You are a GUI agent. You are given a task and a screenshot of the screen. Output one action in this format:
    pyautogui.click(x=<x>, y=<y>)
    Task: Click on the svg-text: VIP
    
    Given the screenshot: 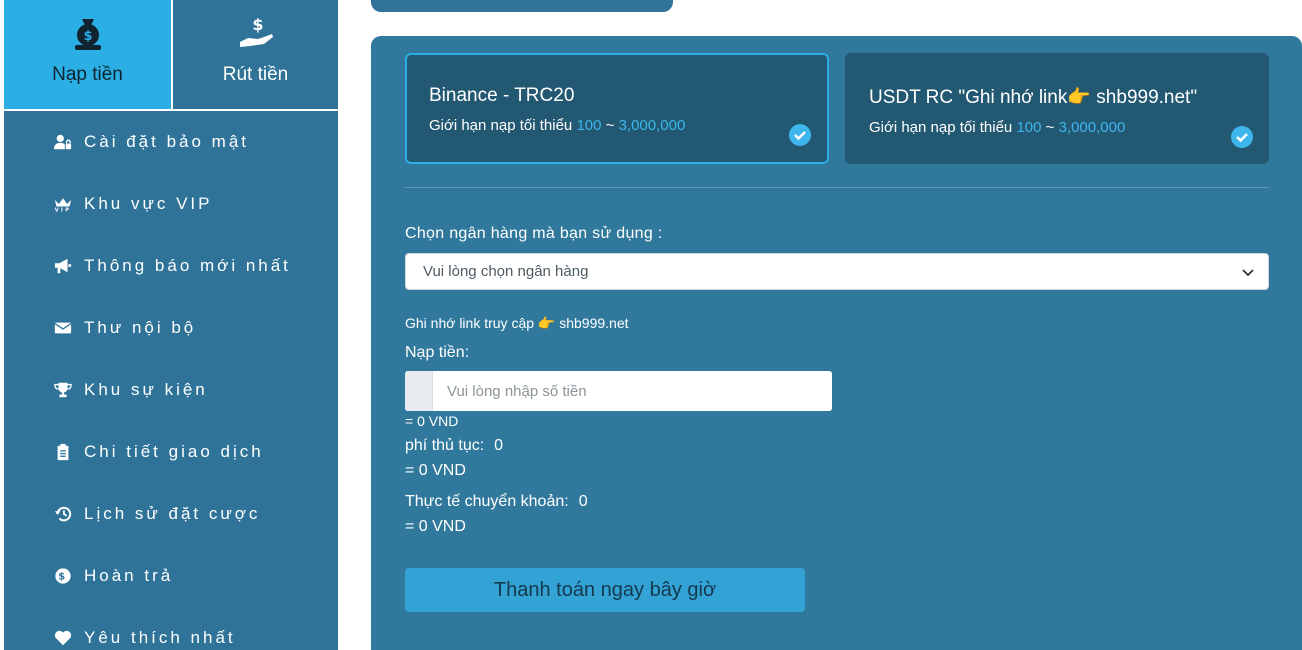 What is the action you would take?
    pyautogui.click(x=63, y=210)
    